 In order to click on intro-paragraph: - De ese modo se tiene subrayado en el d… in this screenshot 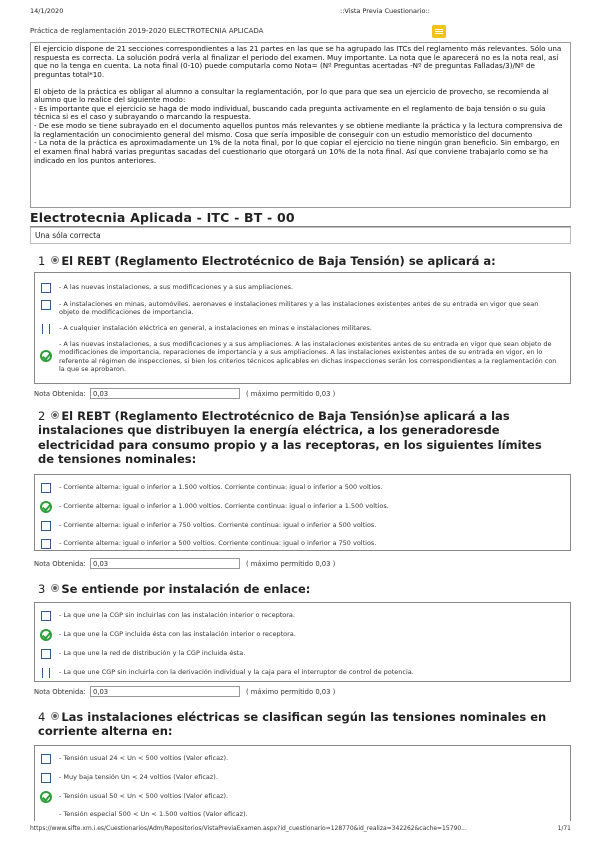, I will do `click(298, 130)`.